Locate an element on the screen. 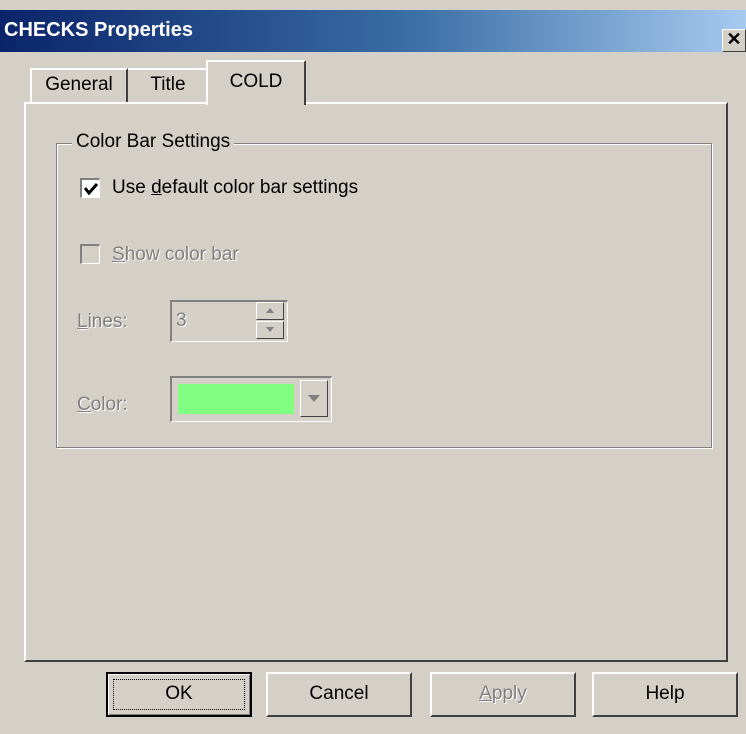 This screenshot has height=734, width=746. show-color-bar-checkbox is located at coordinates (90, 254).